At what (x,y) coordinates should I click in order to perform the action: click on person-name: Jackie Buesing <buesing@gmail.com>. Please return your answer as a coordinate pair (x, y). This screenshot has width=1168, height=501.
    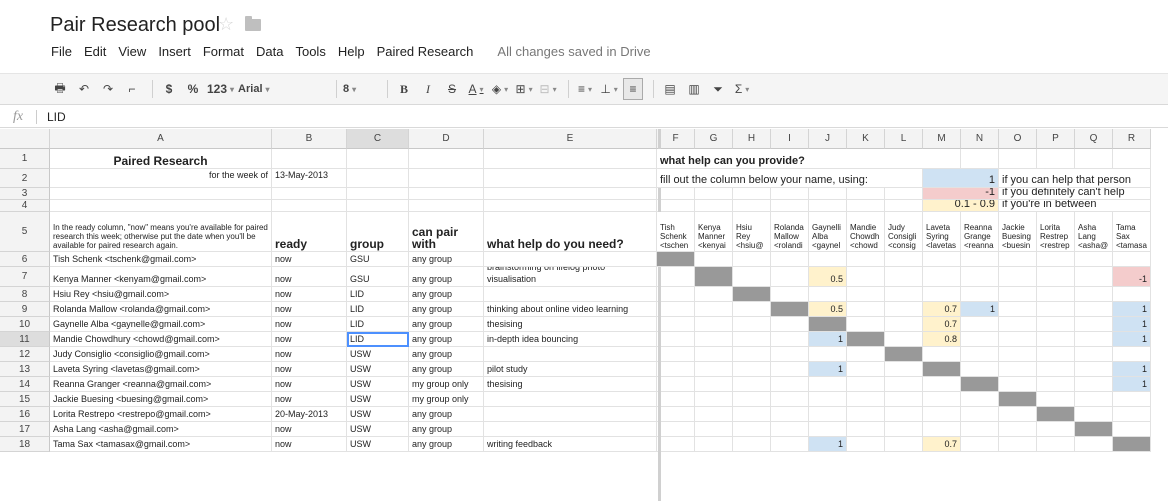
    Looking at the image, I should click on (161, 399).